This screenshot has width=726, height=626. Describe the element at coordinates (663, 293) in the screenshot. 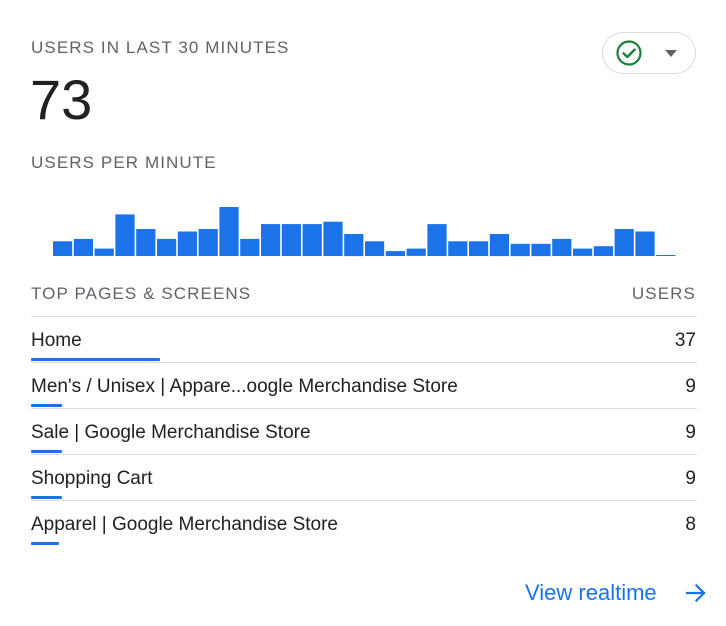

I see `column-header-users: USERS` at that location.